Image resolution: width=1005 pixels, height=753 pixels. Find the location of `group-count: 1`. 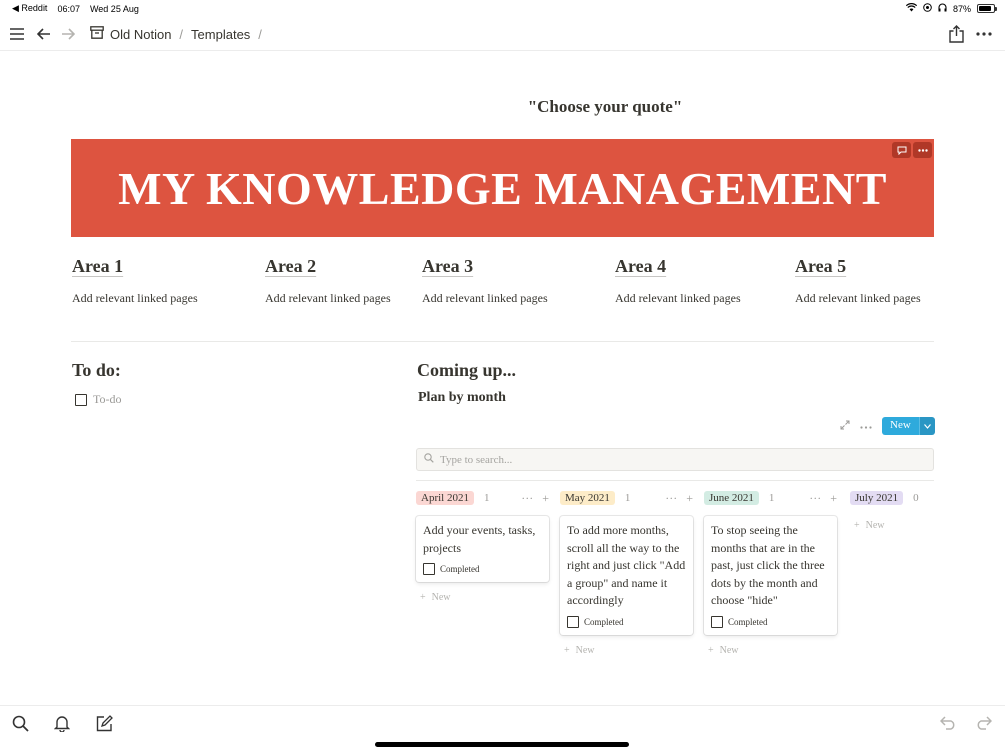

group-count: 1 is located at coordinates (627, 498).